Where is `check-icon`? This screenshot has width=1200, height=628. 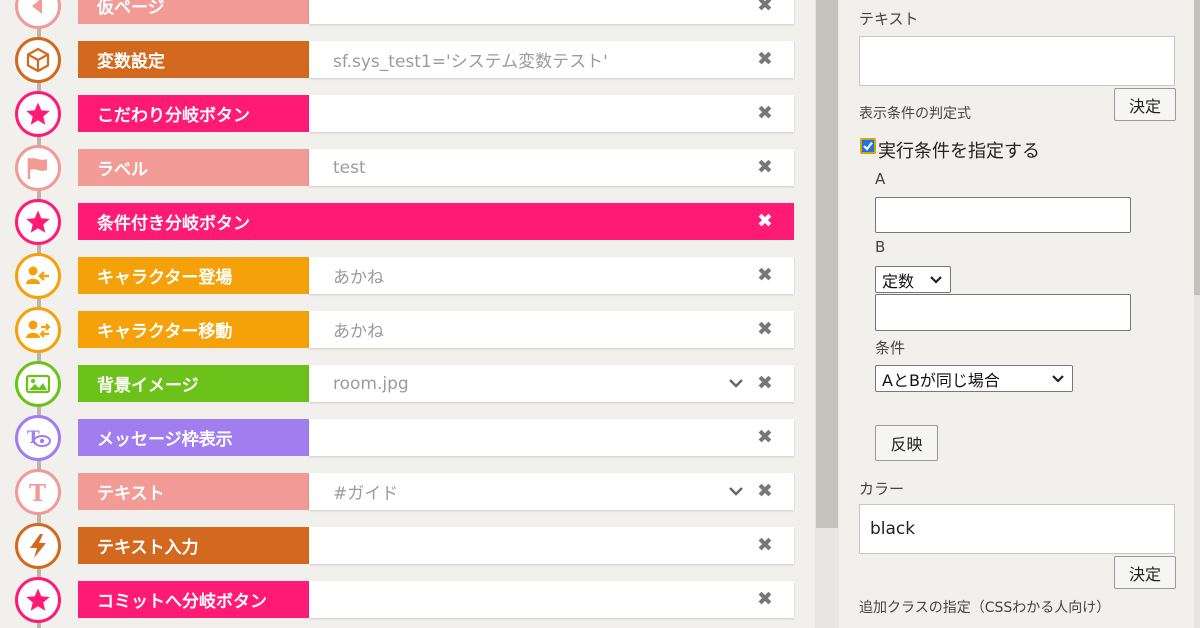 check-icon is located at coordinates (868, 146).